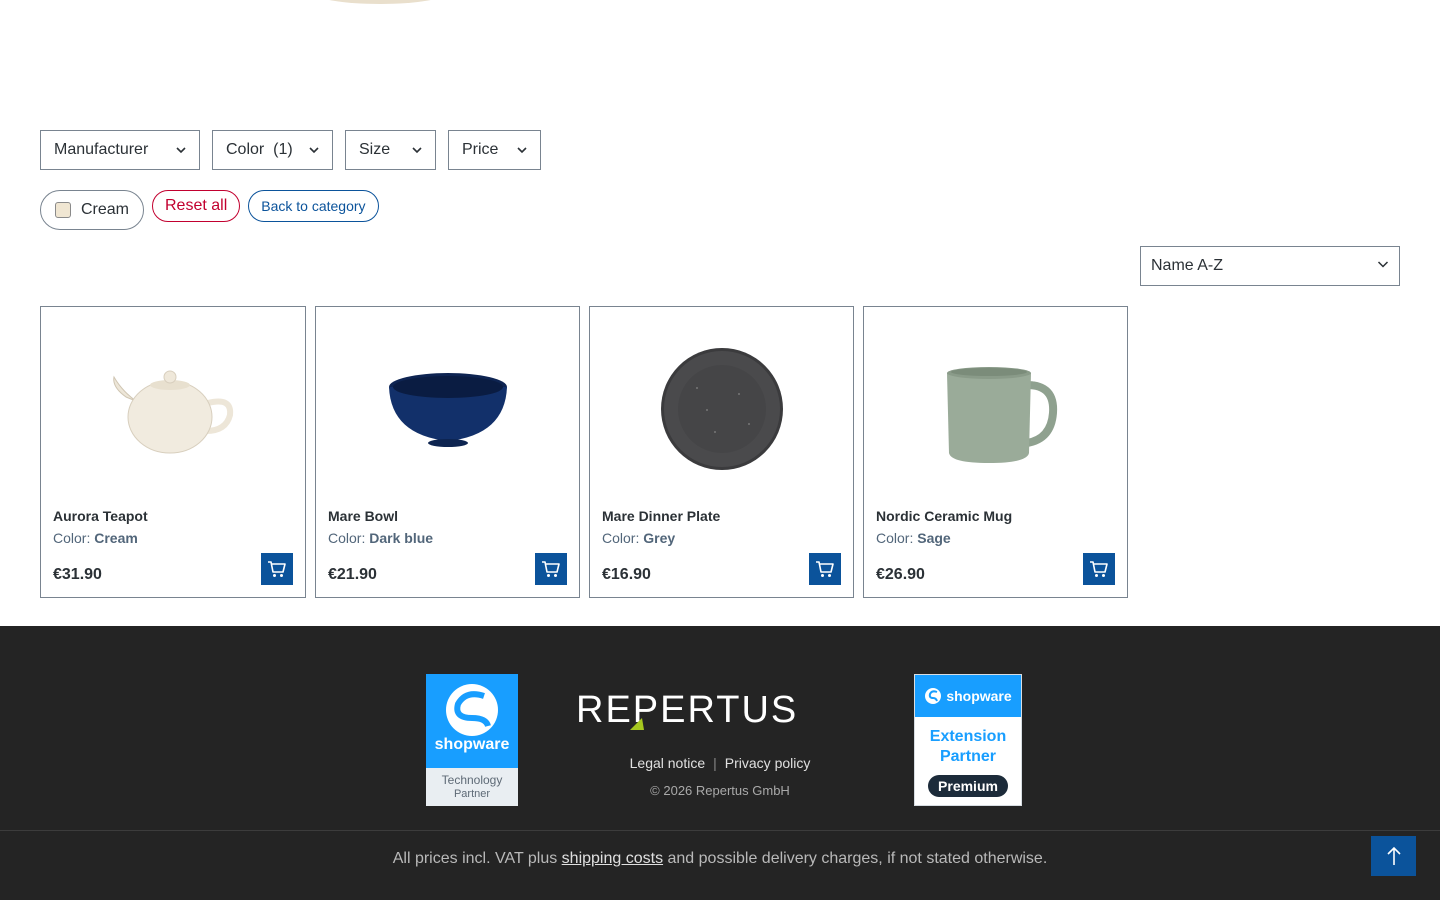 The height and width of the screenshot is (900, 1440). I want to click on filter-price-label: Price, so click(480, 149).